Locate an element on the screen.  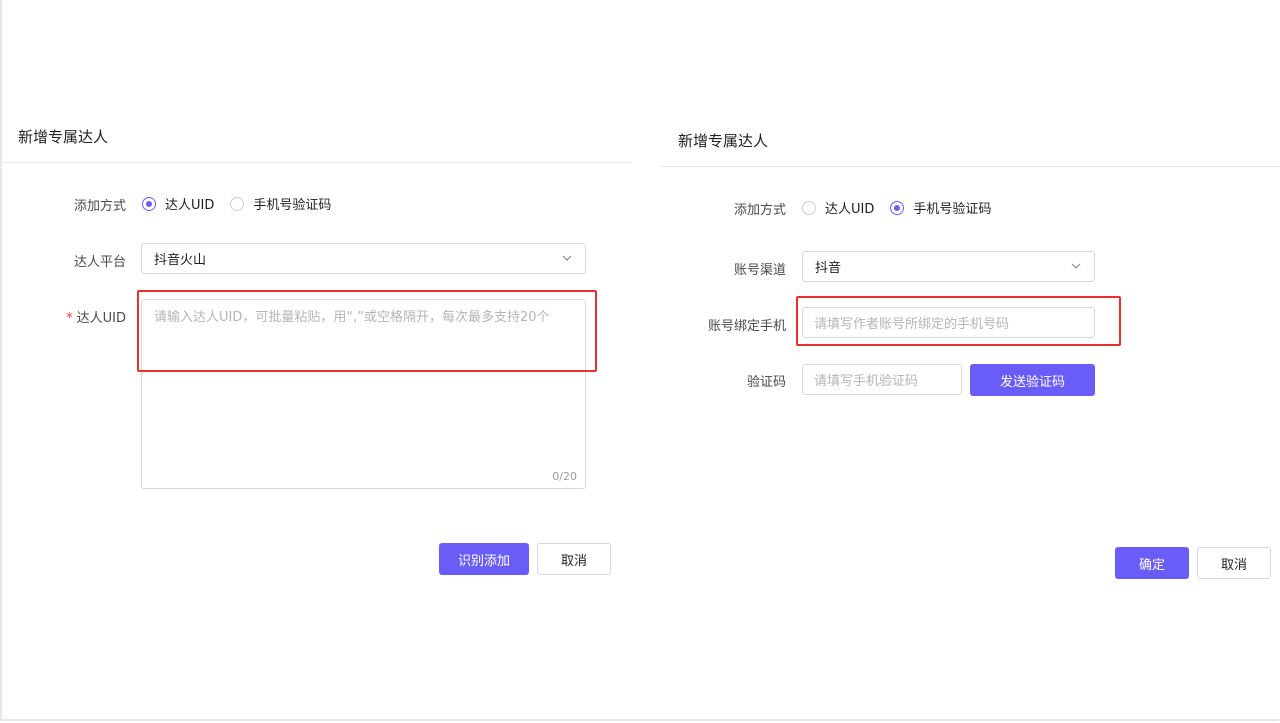
code-label: 验证码 is located at coordinates (766, 382).